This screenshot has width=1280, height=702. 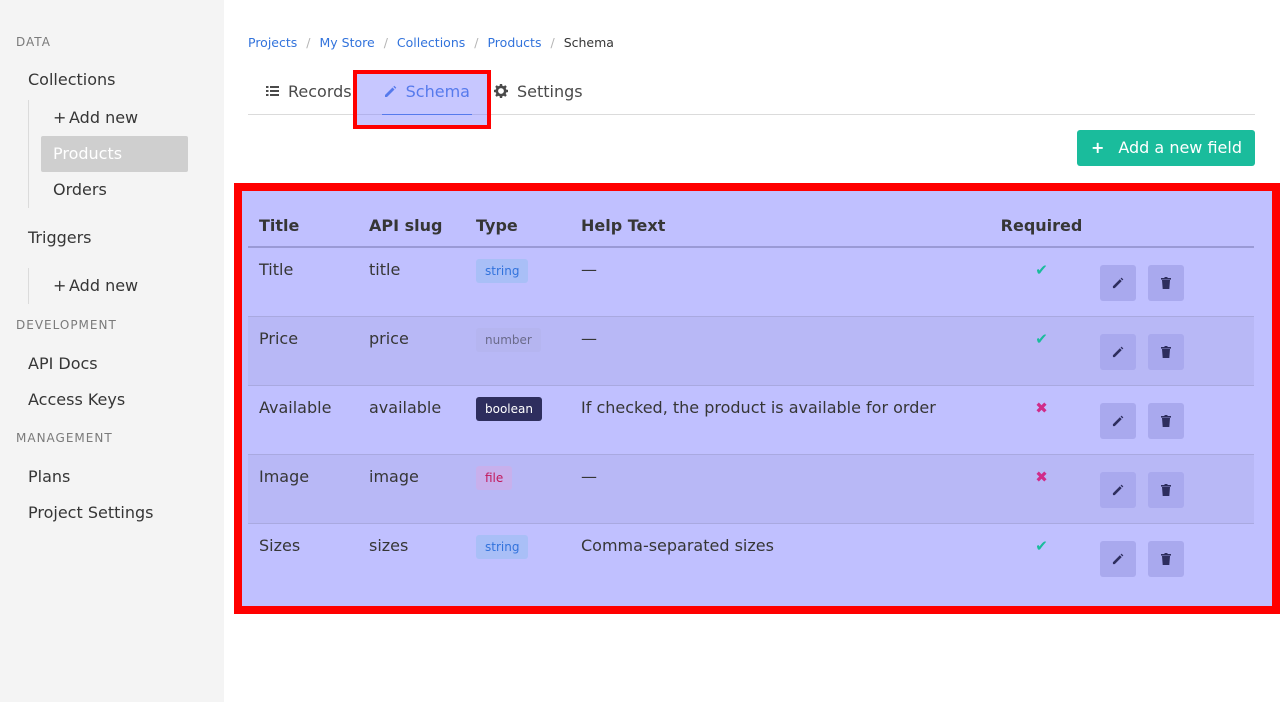 I want to click on menu-label-management: MANAGEMENT, so click(x=64, y=438).